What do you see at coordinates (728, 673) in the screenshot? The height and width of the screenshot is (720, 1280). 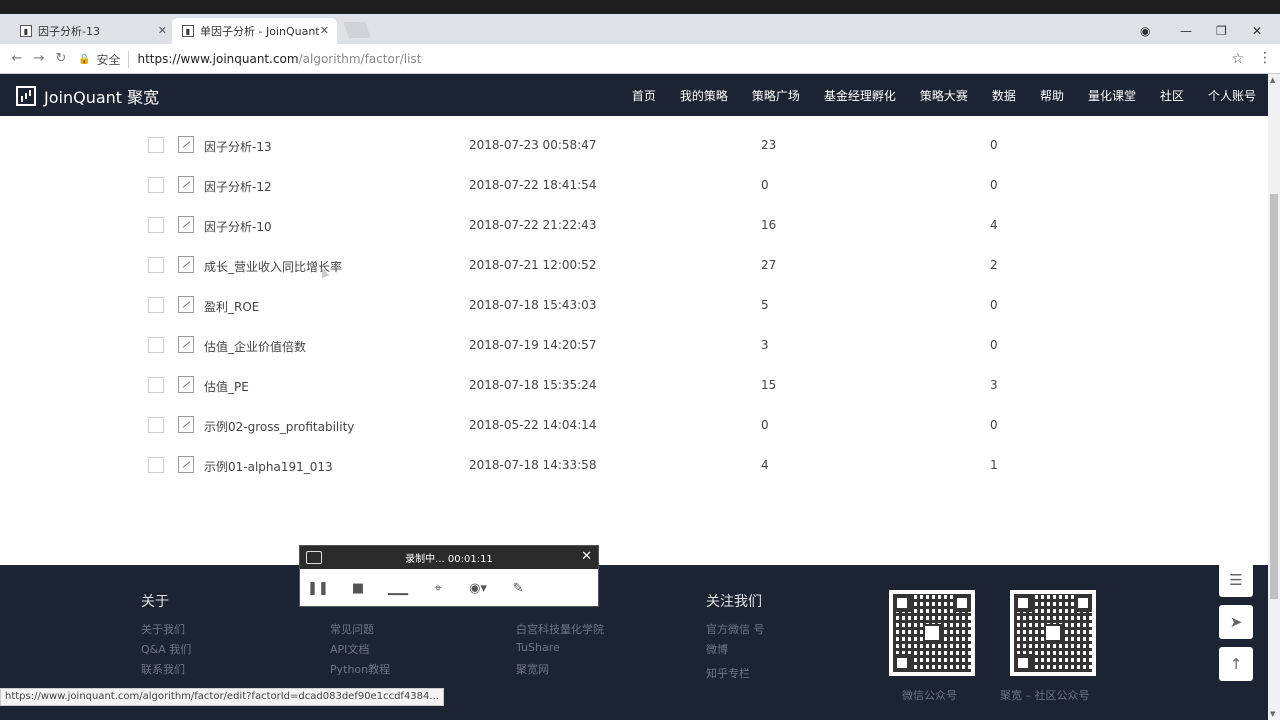 I see `footer-link: 知乎专栏` at bounding box center [728, 673].